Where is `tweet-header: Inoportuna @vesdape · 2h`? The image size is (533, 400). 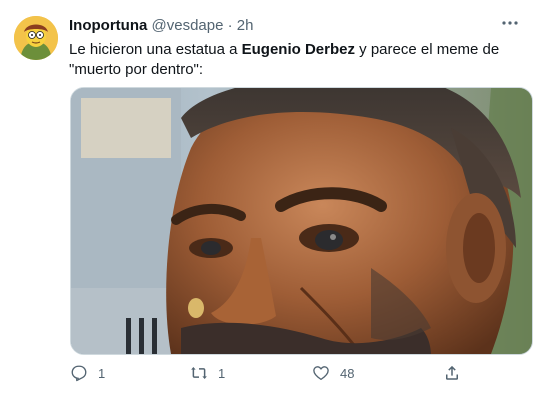 tweet-header: Inoportuna @vesdape · 2h is located at coordinates (161, 25).